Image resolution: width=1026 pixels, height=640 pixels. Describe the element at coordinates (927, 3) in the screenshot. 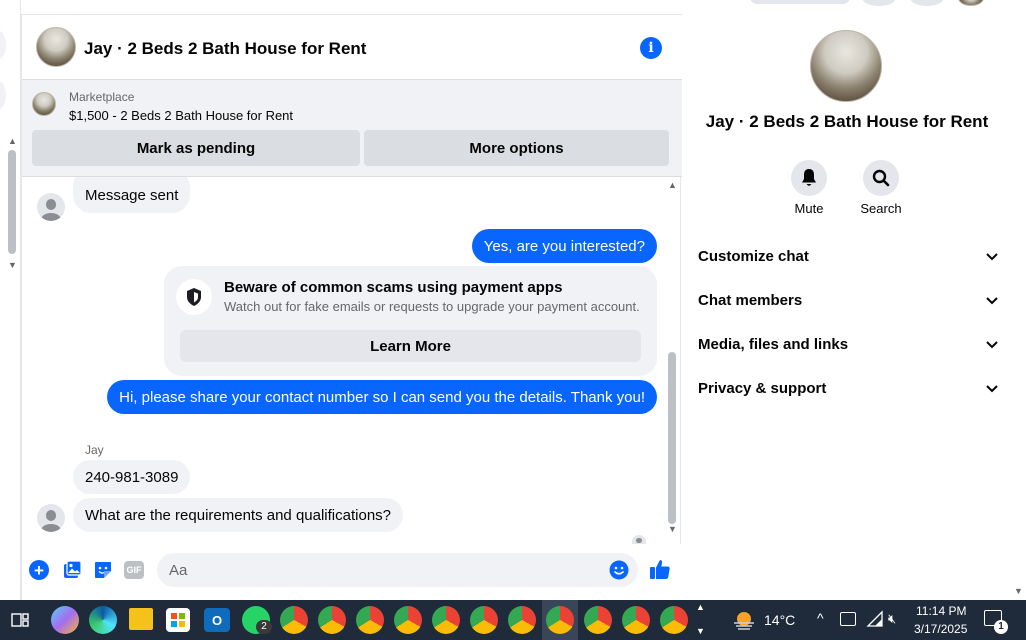

I see `top-messenger-button` at that location.